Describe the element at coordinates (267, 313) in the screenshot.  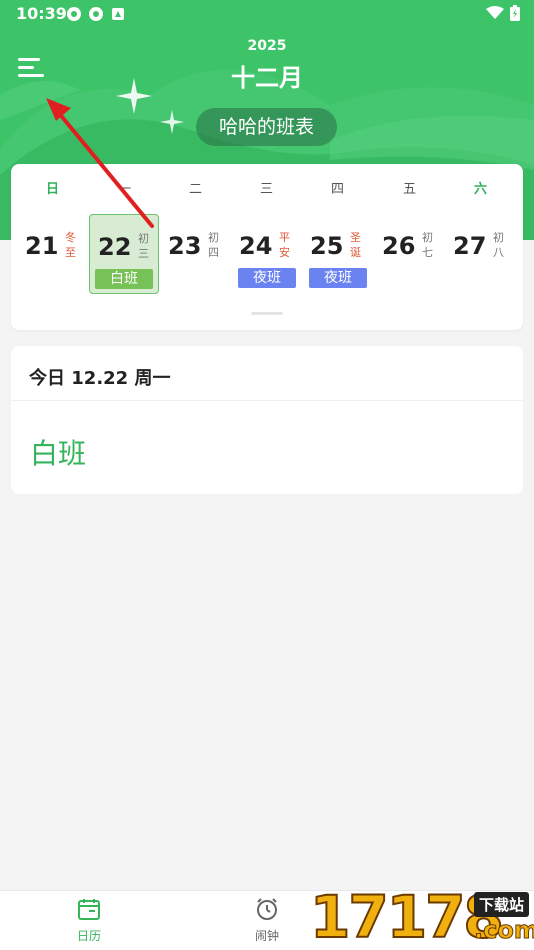
I see `expand-drag-handle` at that location.